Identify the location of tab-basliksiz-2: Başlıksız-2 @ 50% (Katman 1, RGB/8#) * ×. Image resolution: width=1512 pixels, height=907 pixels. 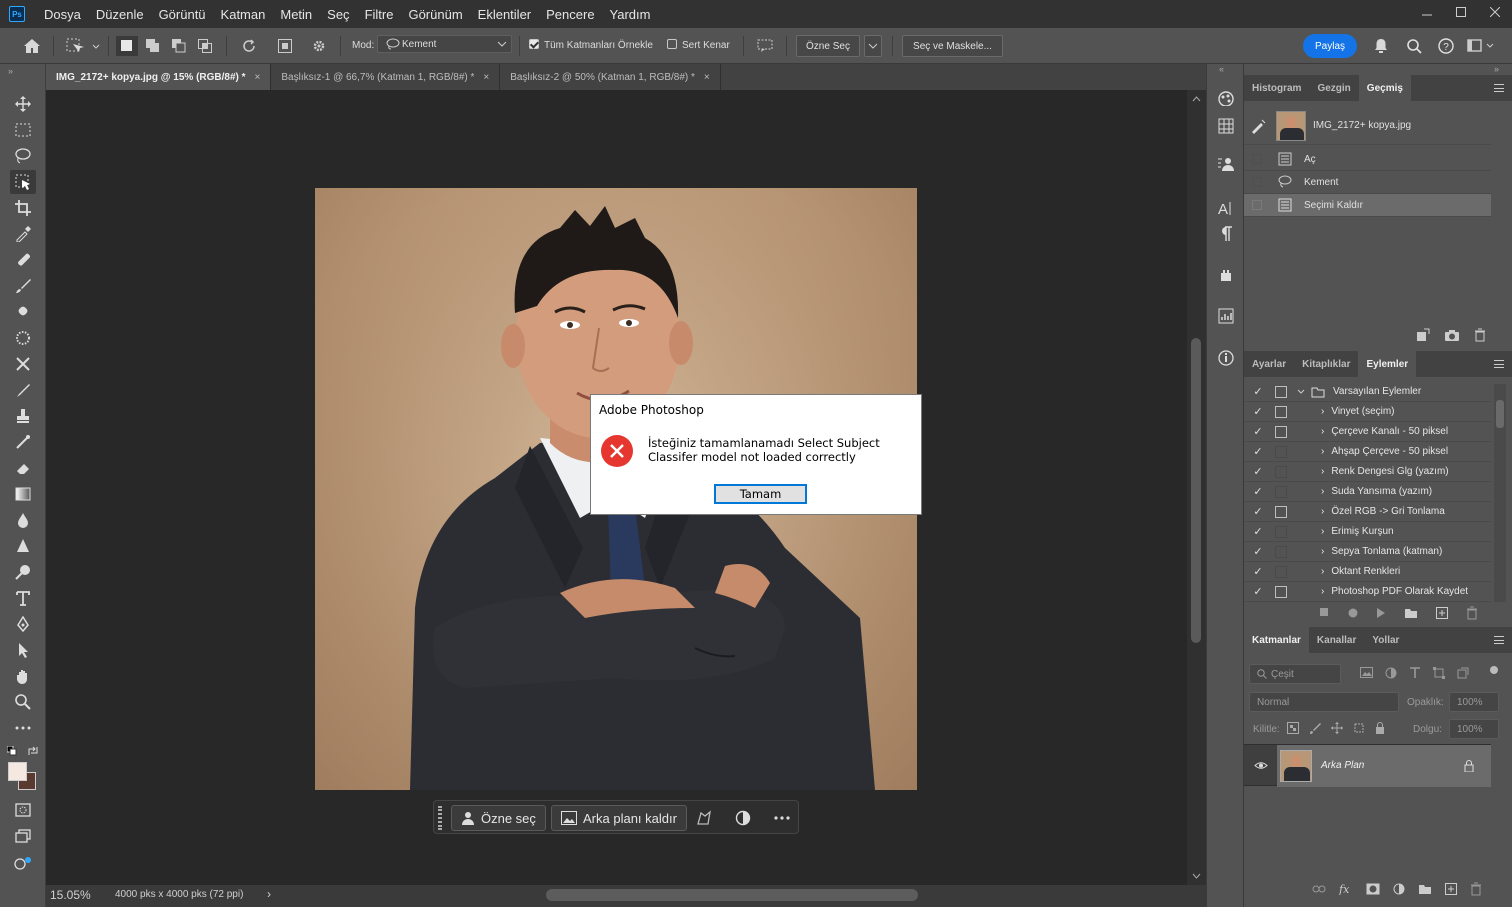
(610, 77).